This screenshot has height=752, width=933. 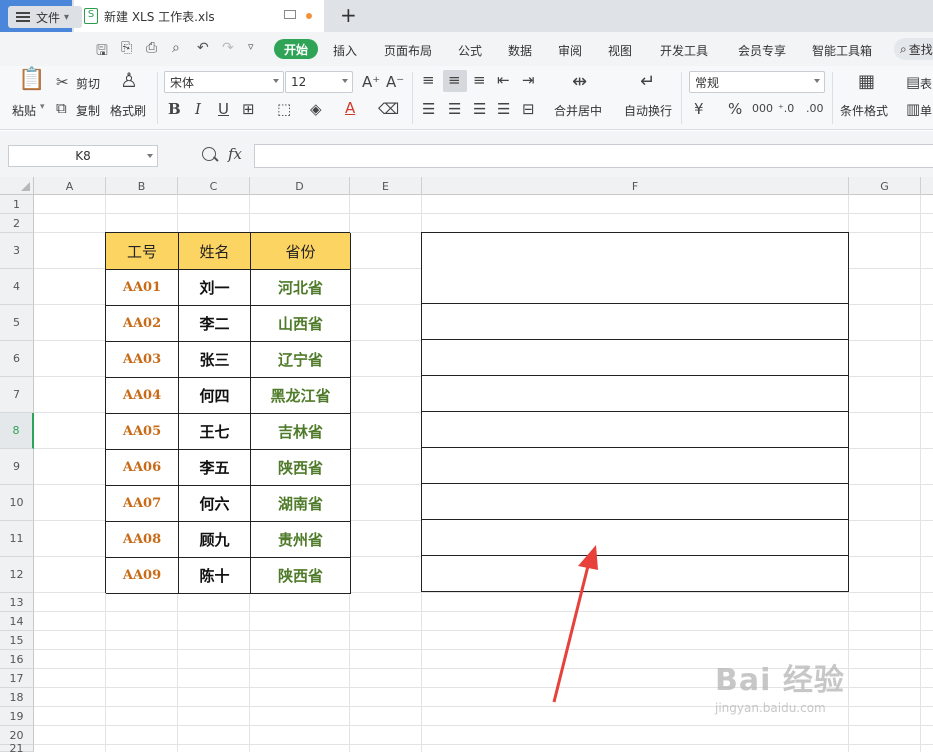 I want to click on save-icon: 🖫, so click(x=102, y=52).